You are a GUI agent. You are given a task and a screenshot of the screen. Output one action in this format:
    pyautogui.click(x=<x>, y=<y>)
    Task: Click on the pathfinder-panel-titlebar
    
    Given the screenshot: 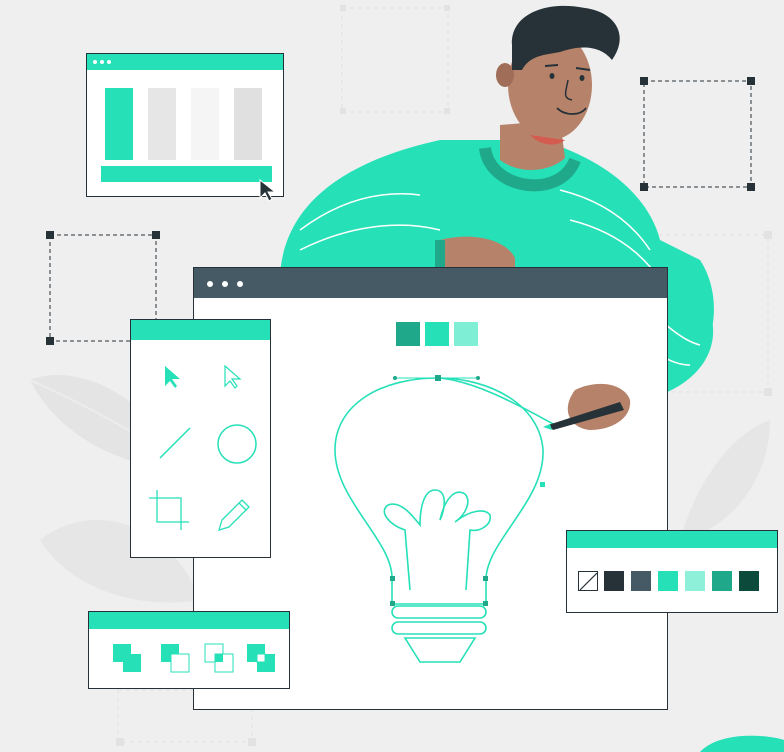 What is the action you would take?
    pyautogui.click(x=189, y=620)
    